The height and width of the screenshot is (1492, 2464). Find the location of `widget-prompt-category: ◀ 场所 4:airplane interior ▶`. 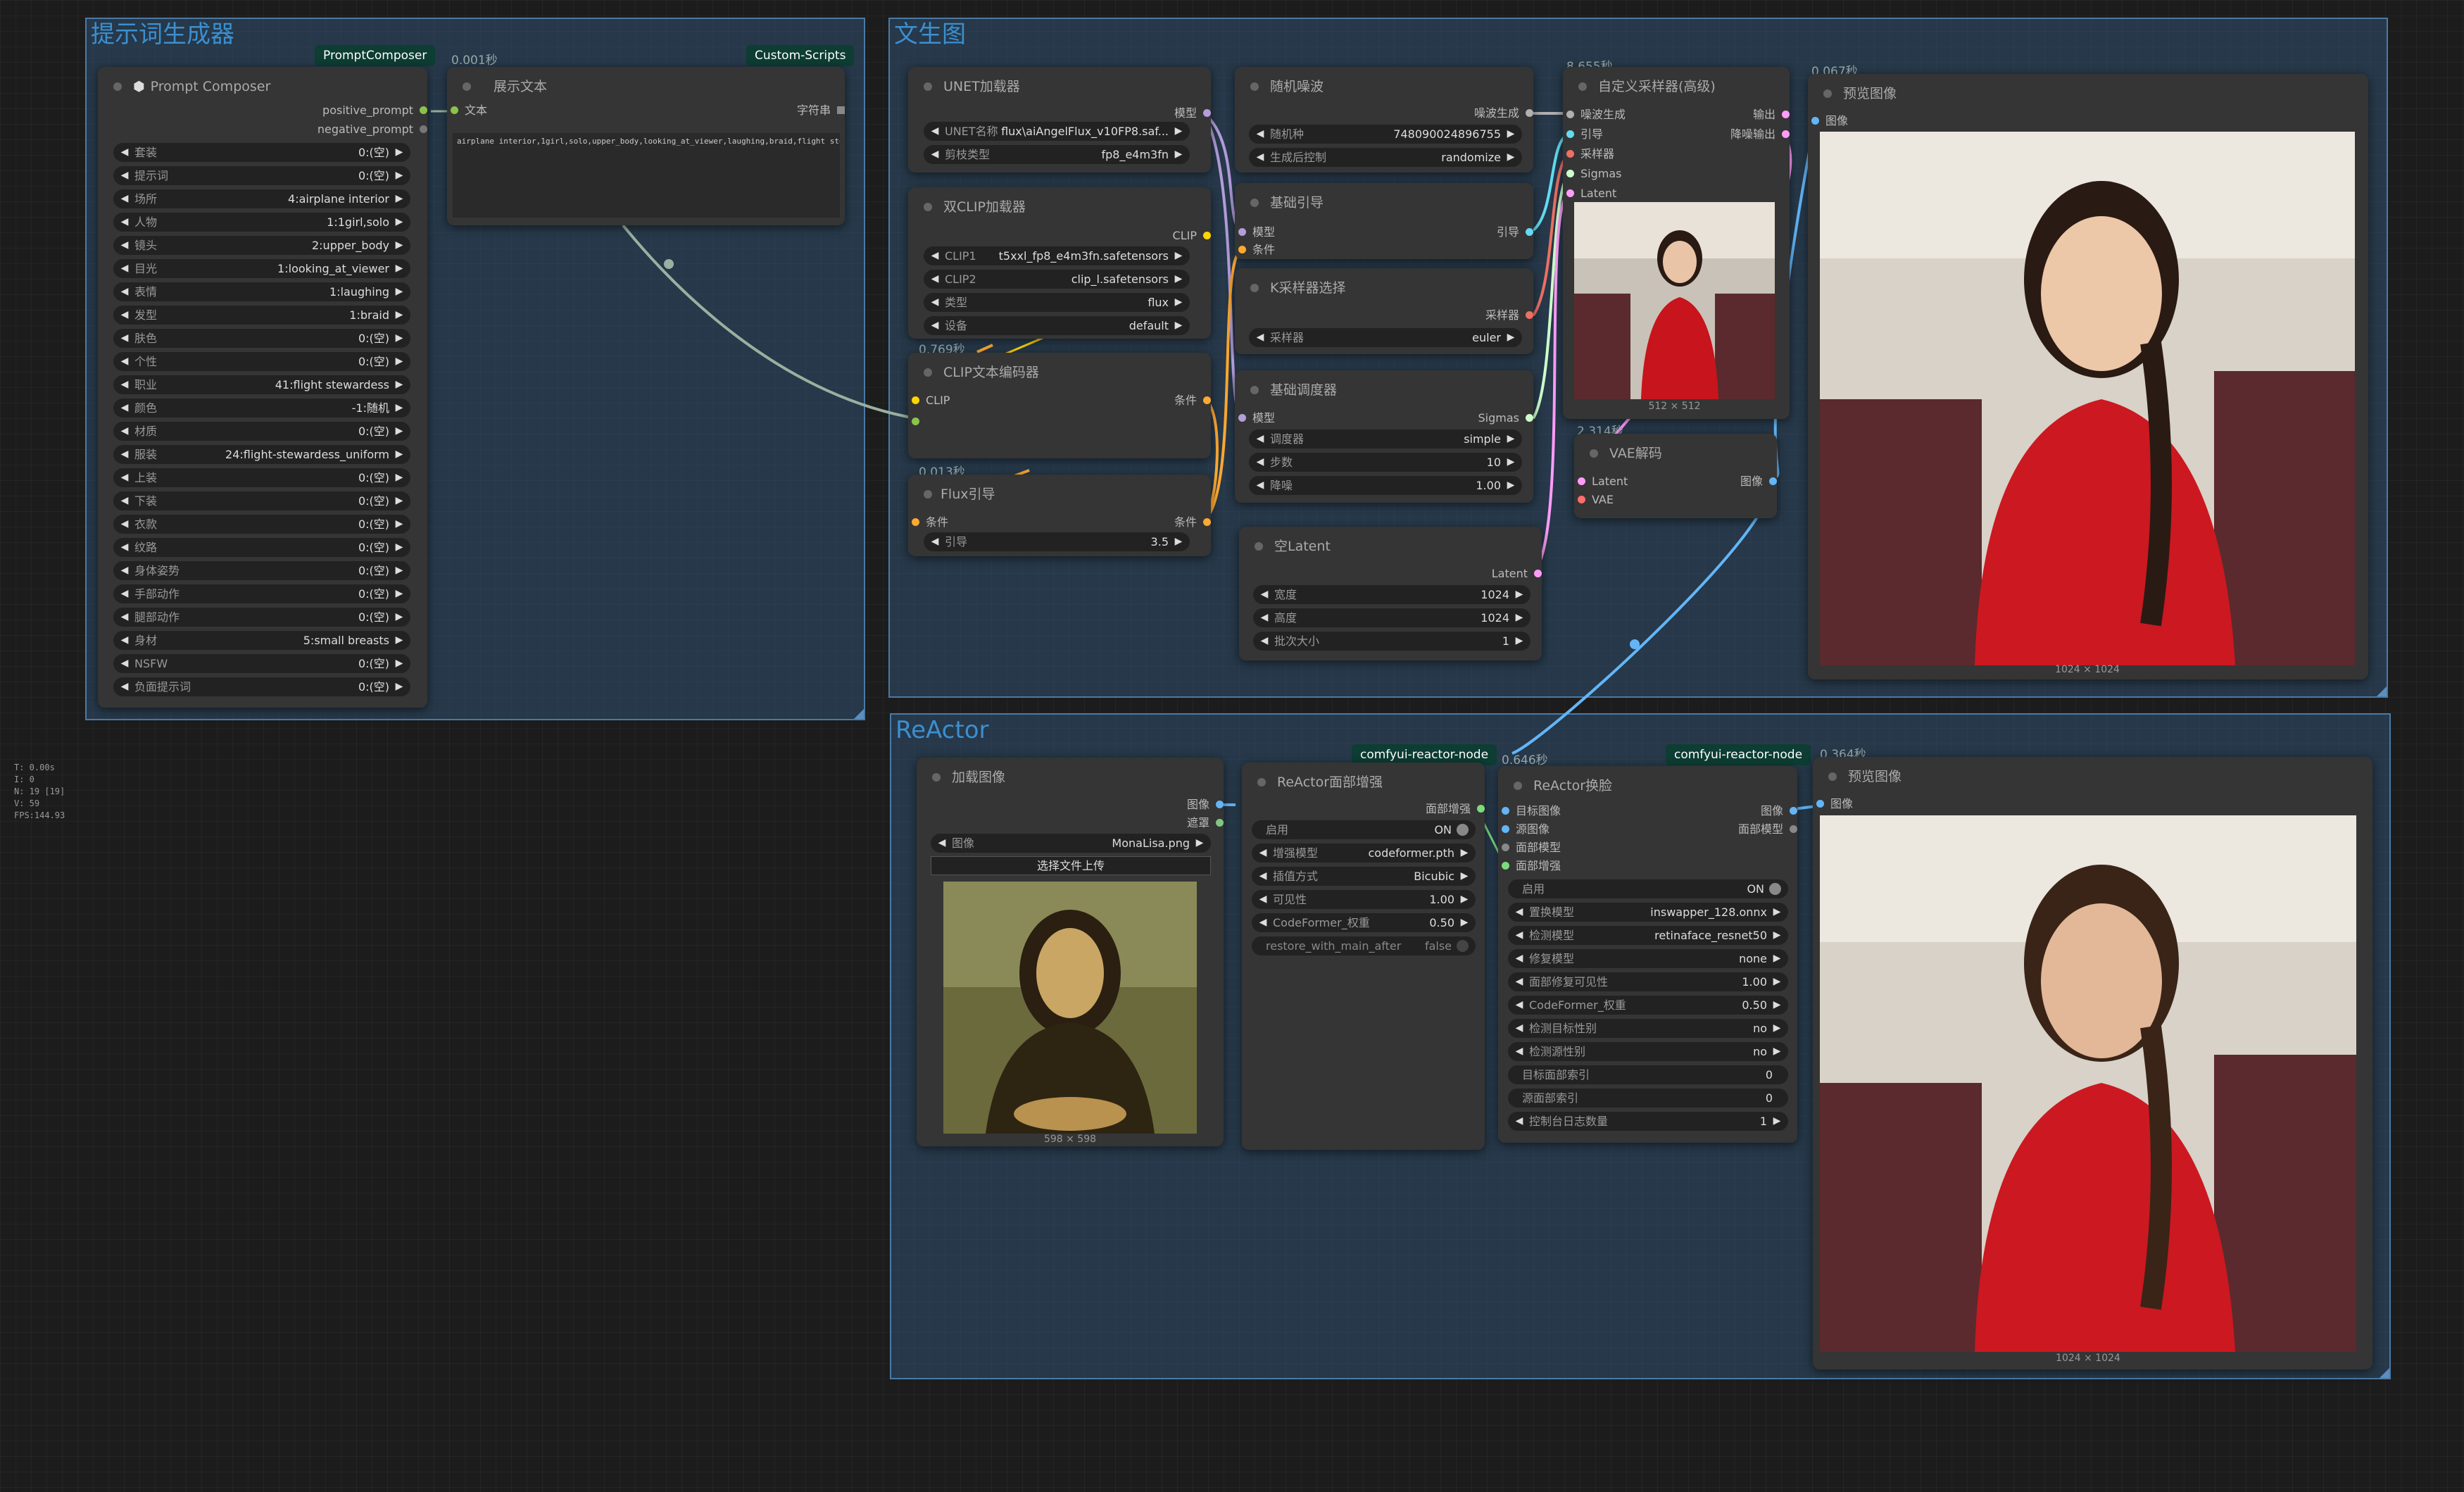

widget-prompt-category: ◀ 场所 4:airplane interior ▶ is located at coordinates (261, 198).